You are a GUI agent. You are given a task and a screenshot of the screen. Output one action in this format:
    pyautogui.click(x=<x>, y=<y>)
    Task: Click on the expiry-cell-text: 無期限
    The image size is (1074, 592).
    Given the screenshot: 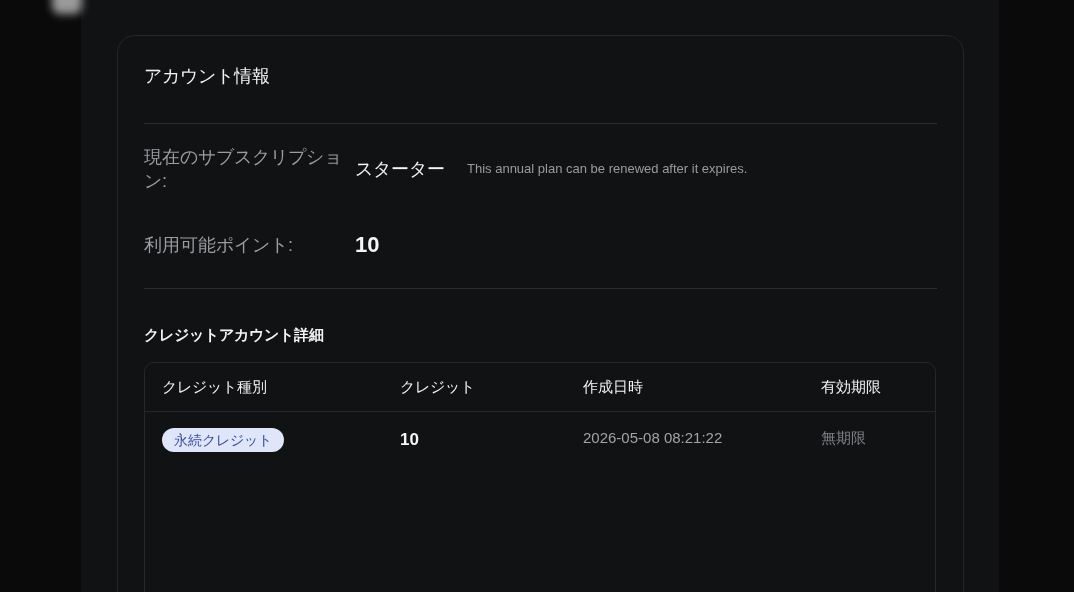 What is the action you would take?
    pyautogui.click(x=843, y=438)
    